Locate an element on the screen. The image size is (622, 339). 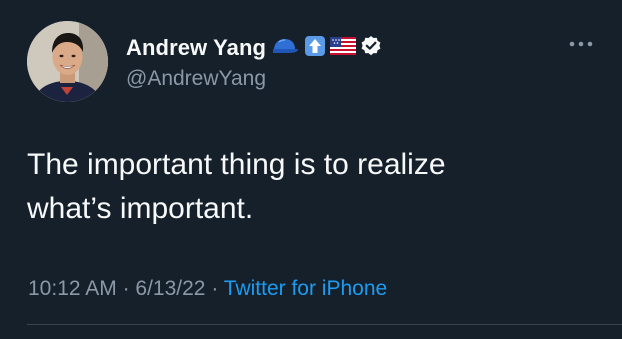
author-display-name: Andrew Yang is located at coordinates (196, 48).